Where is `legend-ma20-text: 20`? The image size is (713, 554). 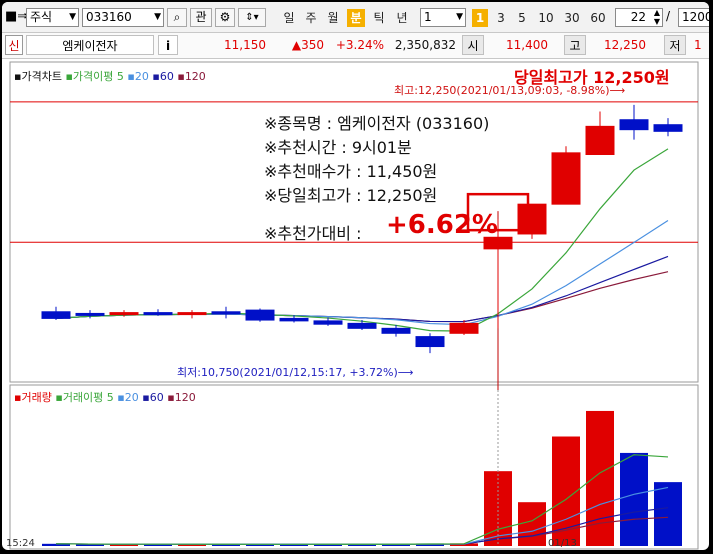 legend-ma20-text: 20 is located at coordinates (141, 76).